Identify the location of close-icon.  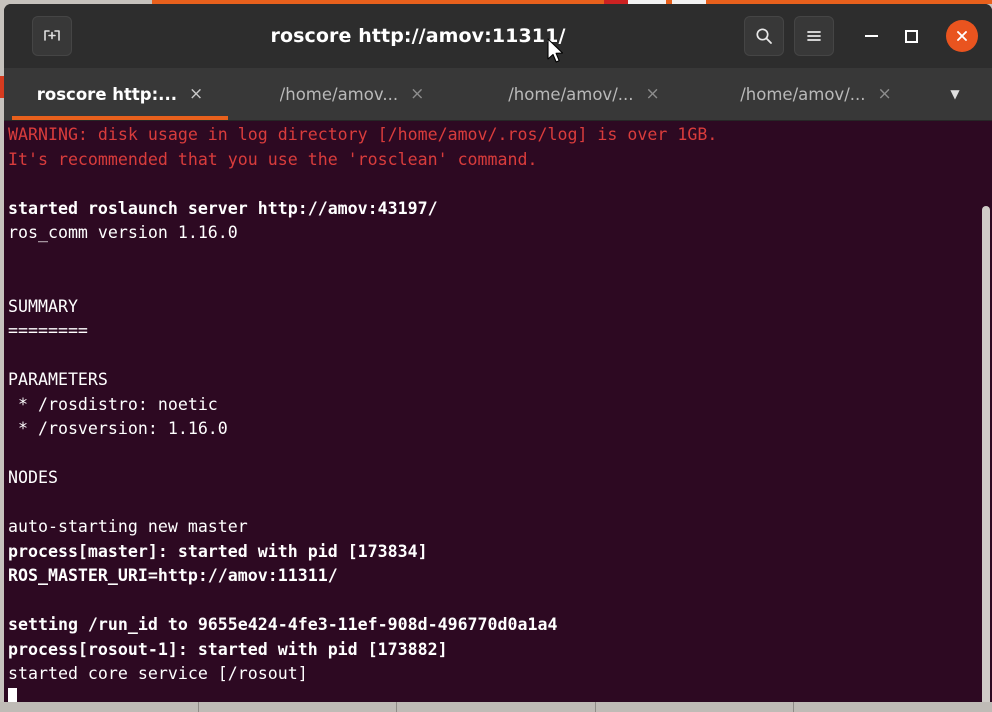
(962, 36).